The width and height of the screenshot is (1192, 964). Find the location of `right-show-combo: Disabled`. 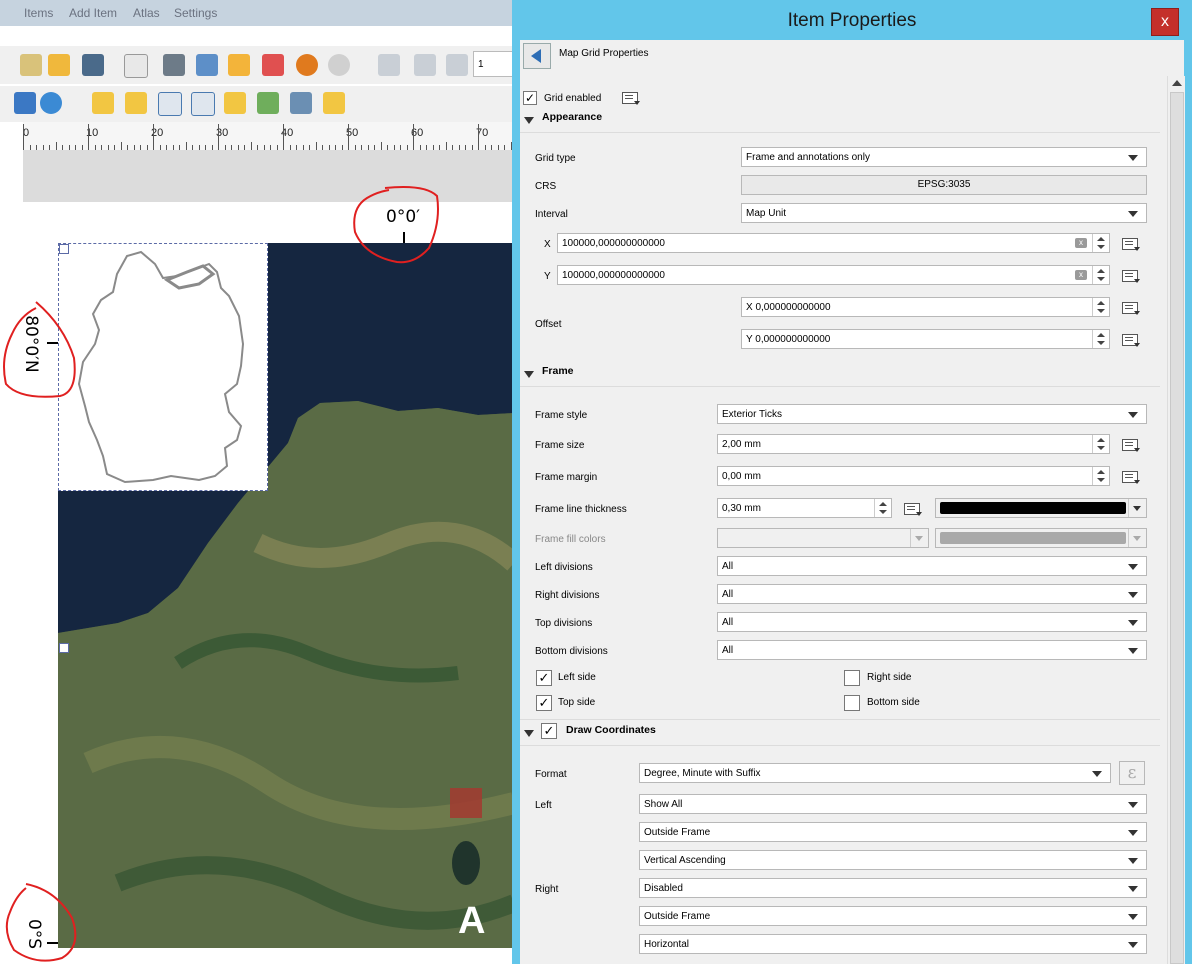

right-show-combo: Disabled is located at coordinates (893, 888).